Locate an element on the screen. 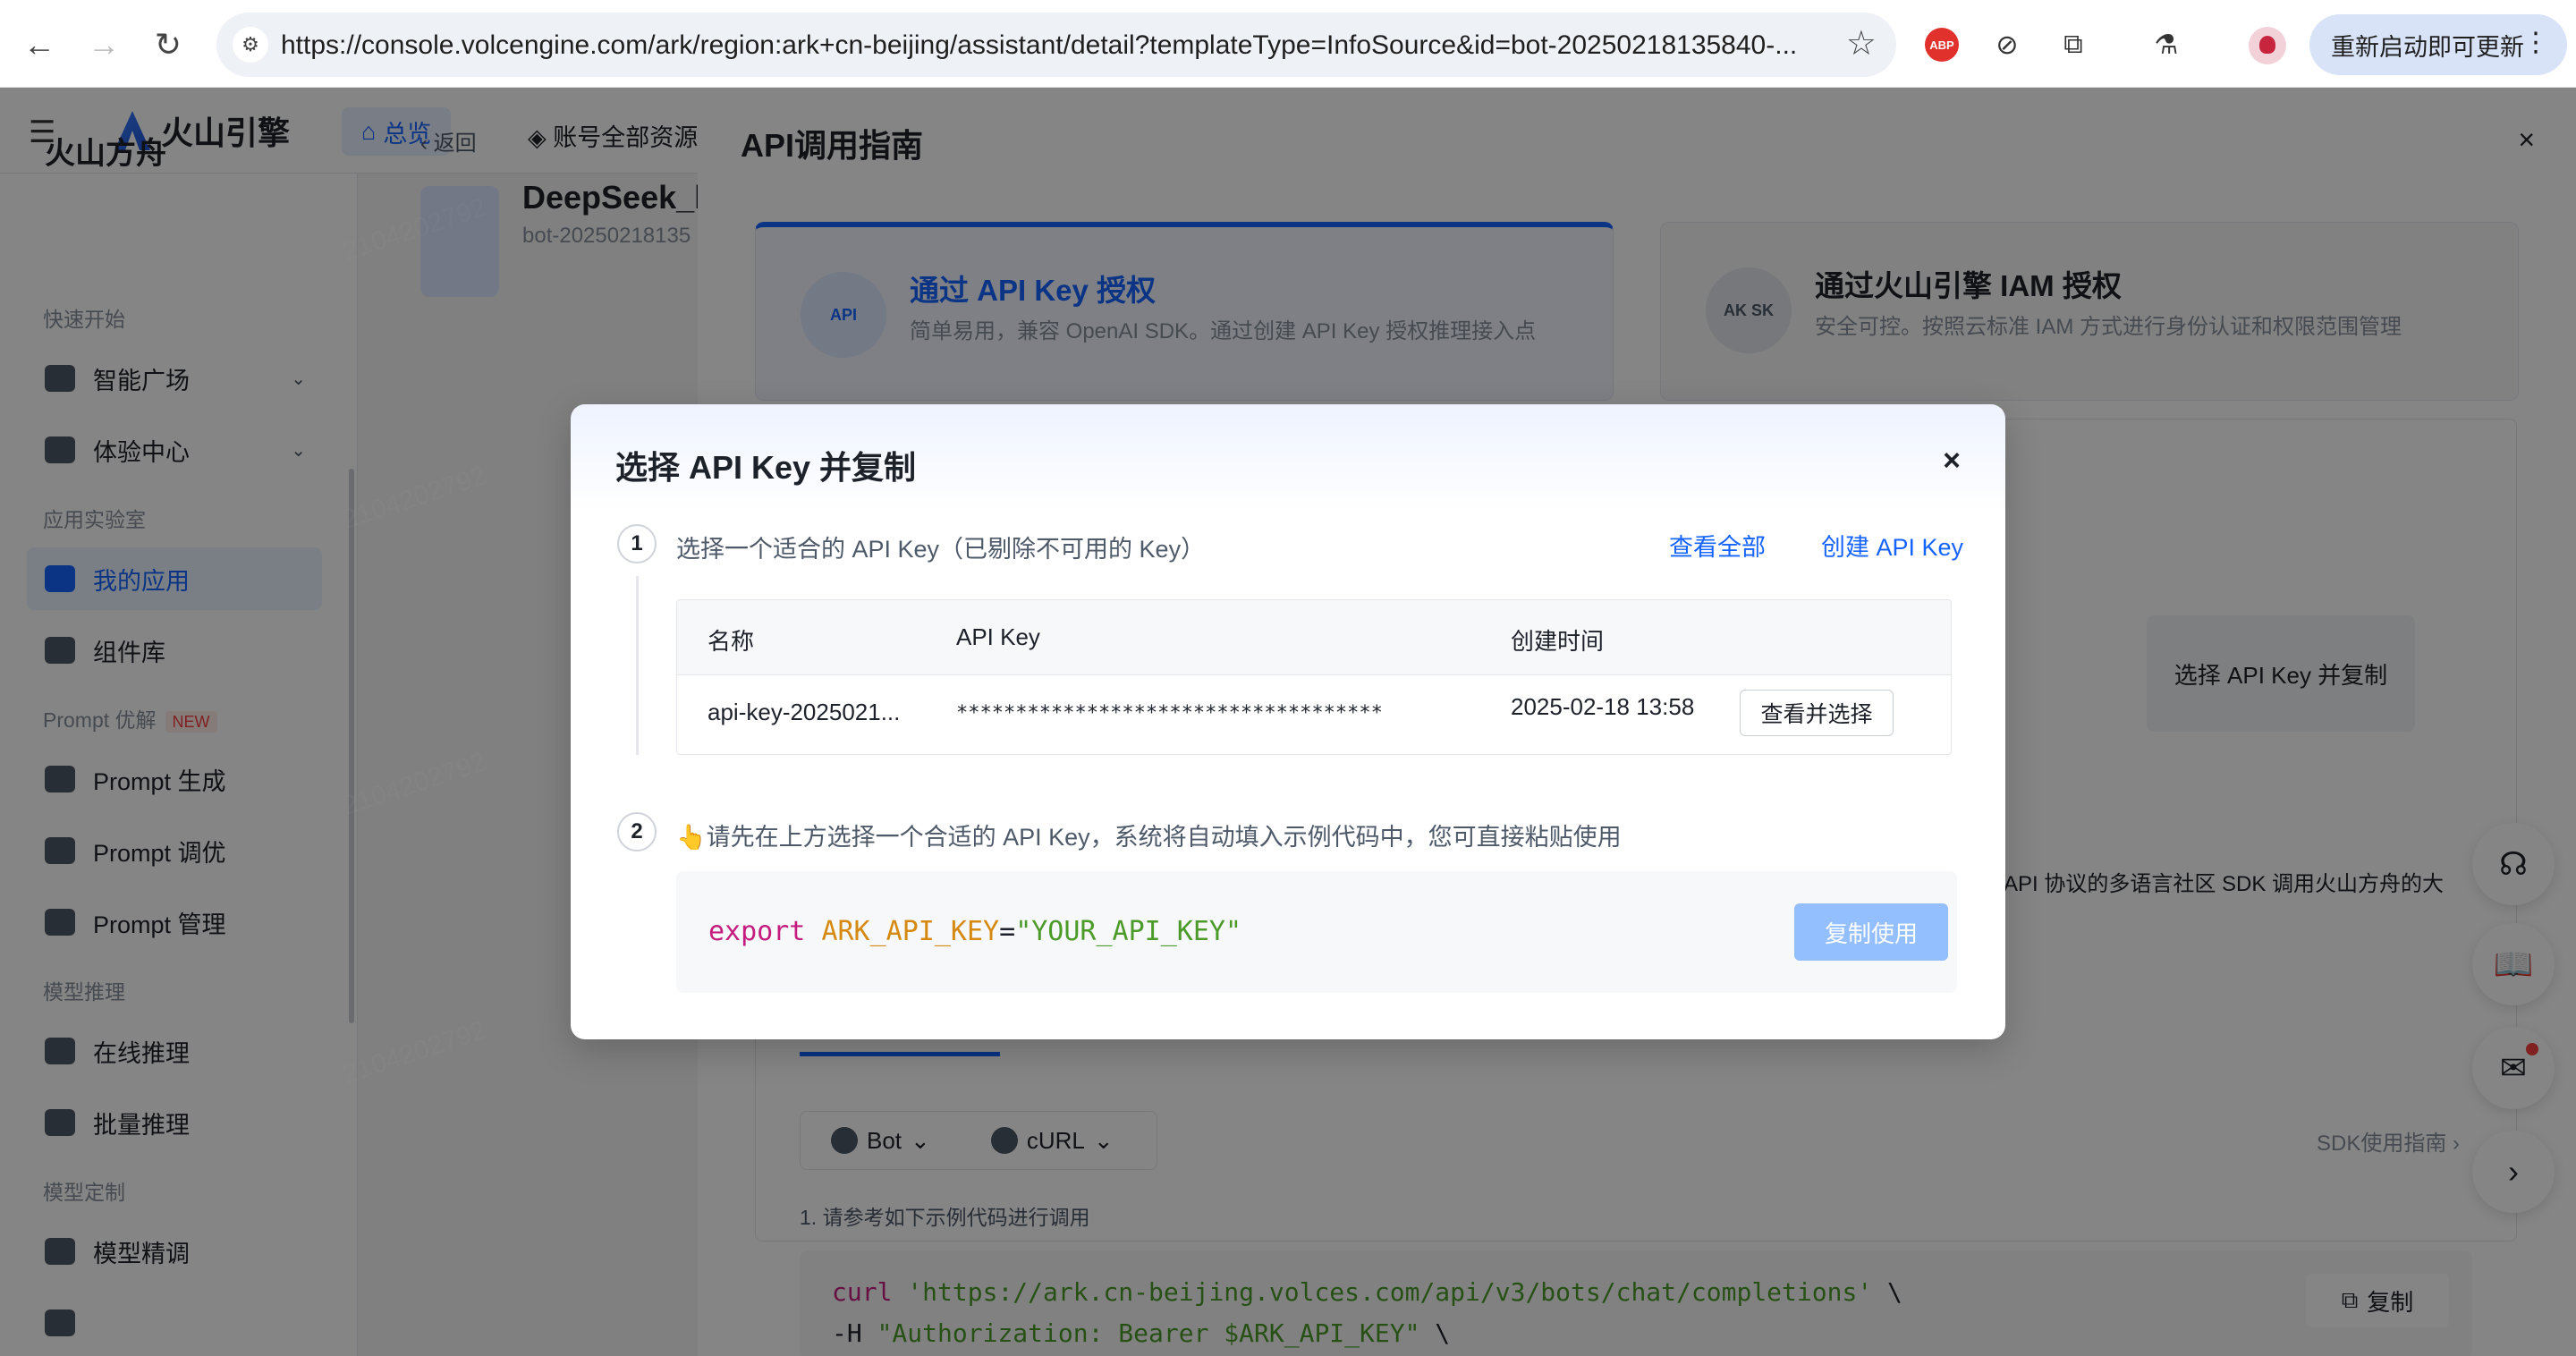 This screenshot has width=2576, height=1356. export-code-line: export ARK_API_KEY="YOUR_API_KEY" is located at coordinates (974, 932).